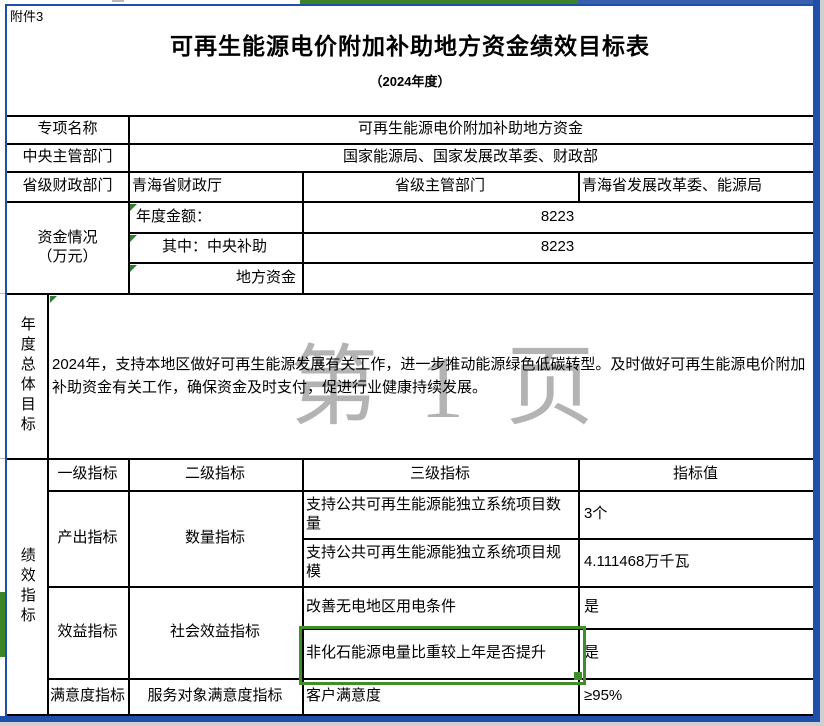 The height and width of the screenshot is (726, 824). I want to click on page-border-top, so click(409, 5).